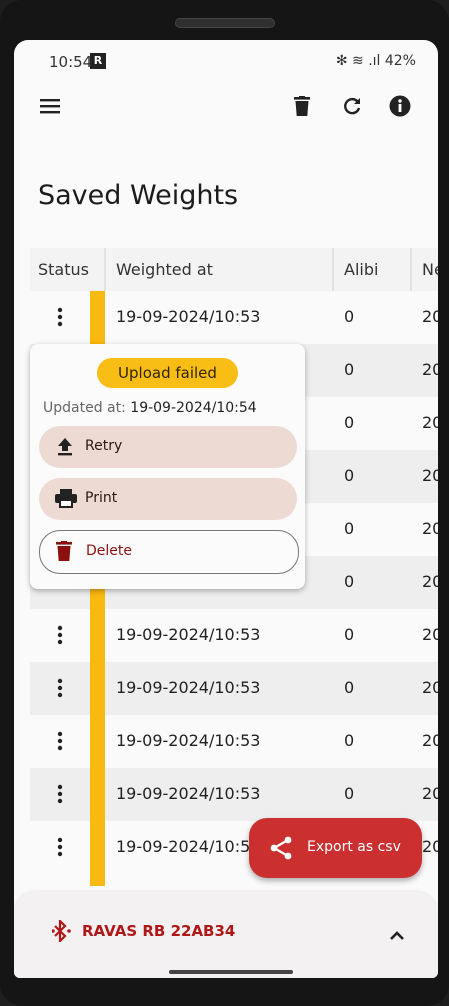 The width and height of the screenshot is (449, 1006). I want to click on delete-button: Delete, so click(169, 552).